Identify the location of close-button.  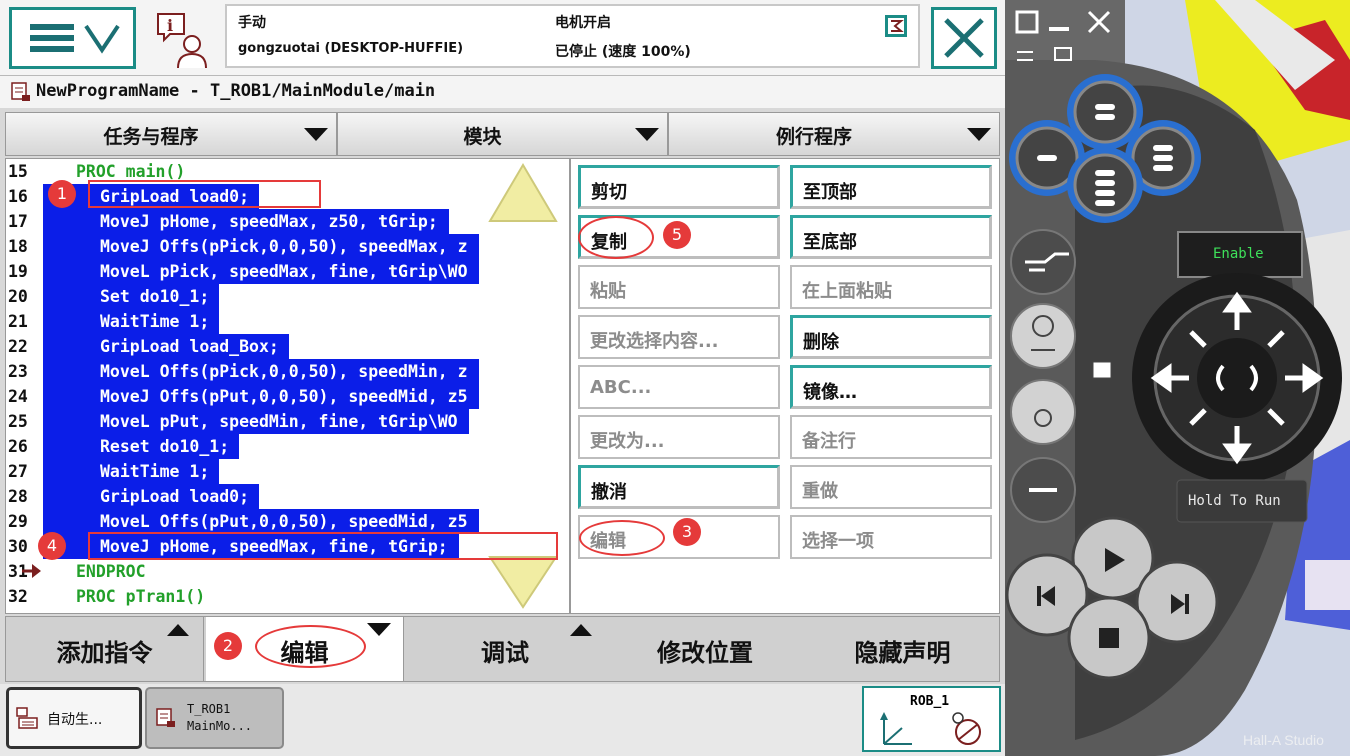
(964, 38).